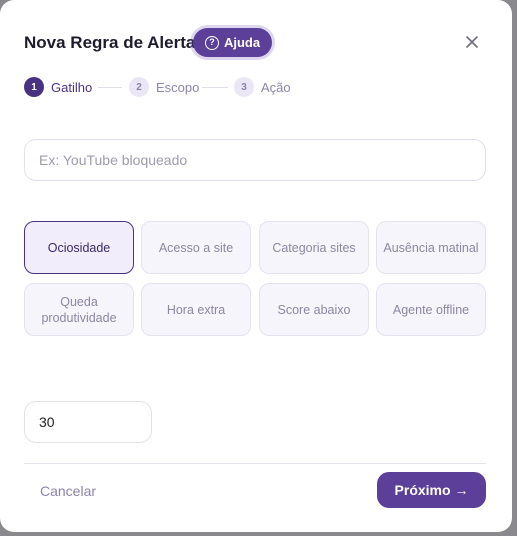 The image size is (517, 536). What do you see at coordinates (139, 87) in the screenshot?
I see `step-number: 2` at bounding box center [139, 87].